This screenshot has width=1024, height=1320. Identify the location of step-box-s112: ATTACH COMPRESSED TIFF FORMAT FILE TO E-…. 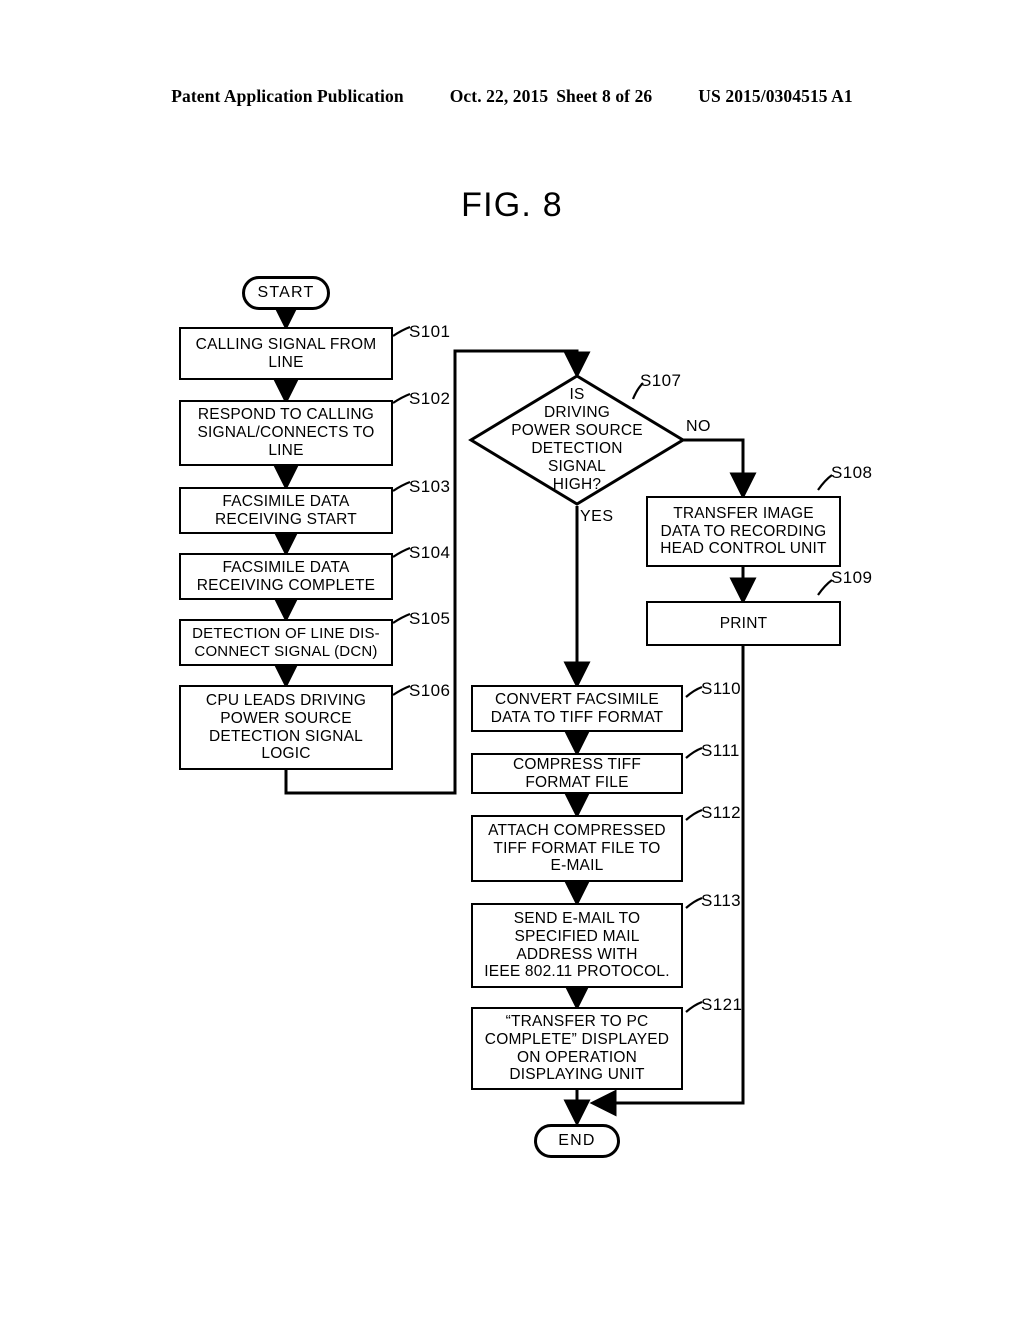
(577, 848).